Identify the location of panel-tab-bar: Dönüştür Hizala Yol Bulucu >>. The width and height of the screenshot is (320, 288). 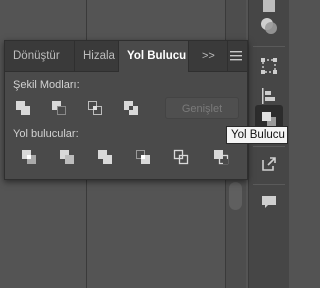
(126, 56).